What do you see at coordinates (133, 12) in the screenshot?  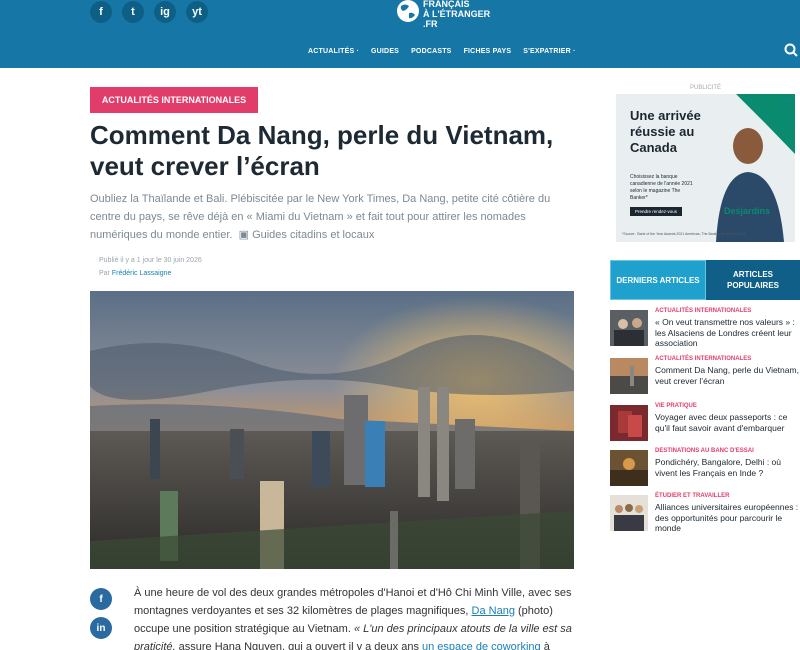 I see `twitter-icon: t` at bounding box center [133, 12].